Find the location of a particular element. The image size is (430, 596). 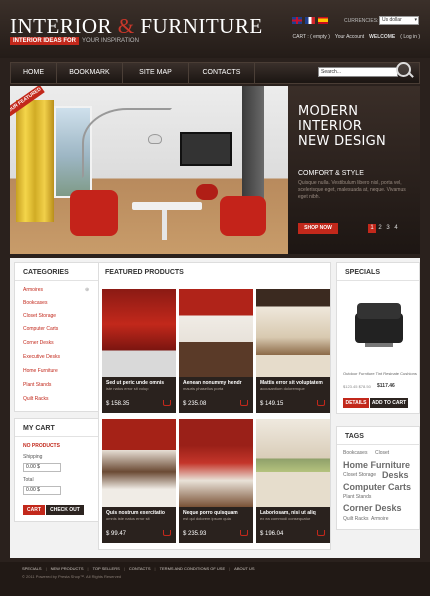

slide-page-2: 2 is located at coordinates (380, 228).